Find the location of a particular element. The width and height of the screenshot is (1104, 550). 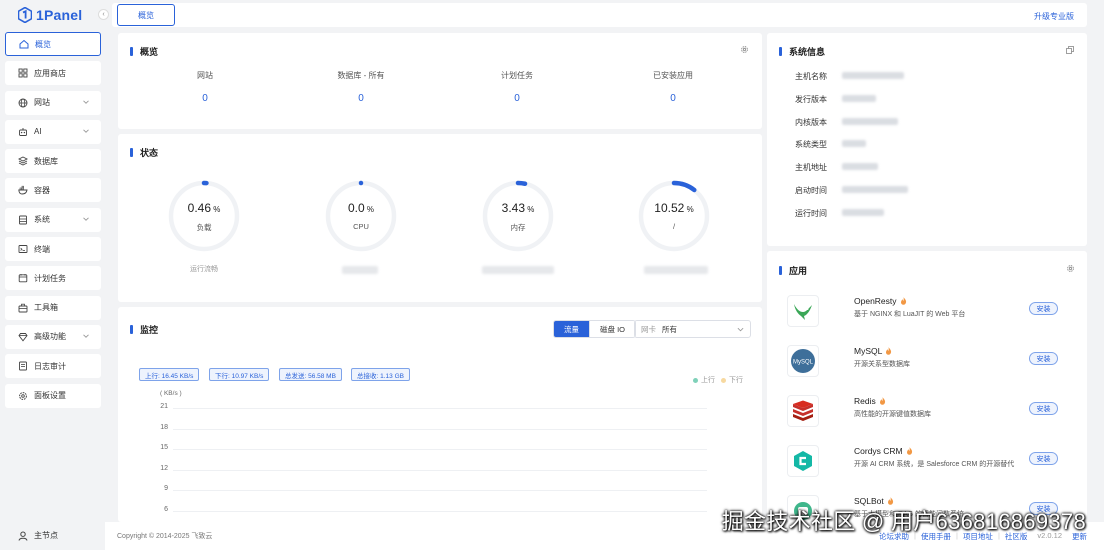

home-icon is located at coordinates (24, 44).